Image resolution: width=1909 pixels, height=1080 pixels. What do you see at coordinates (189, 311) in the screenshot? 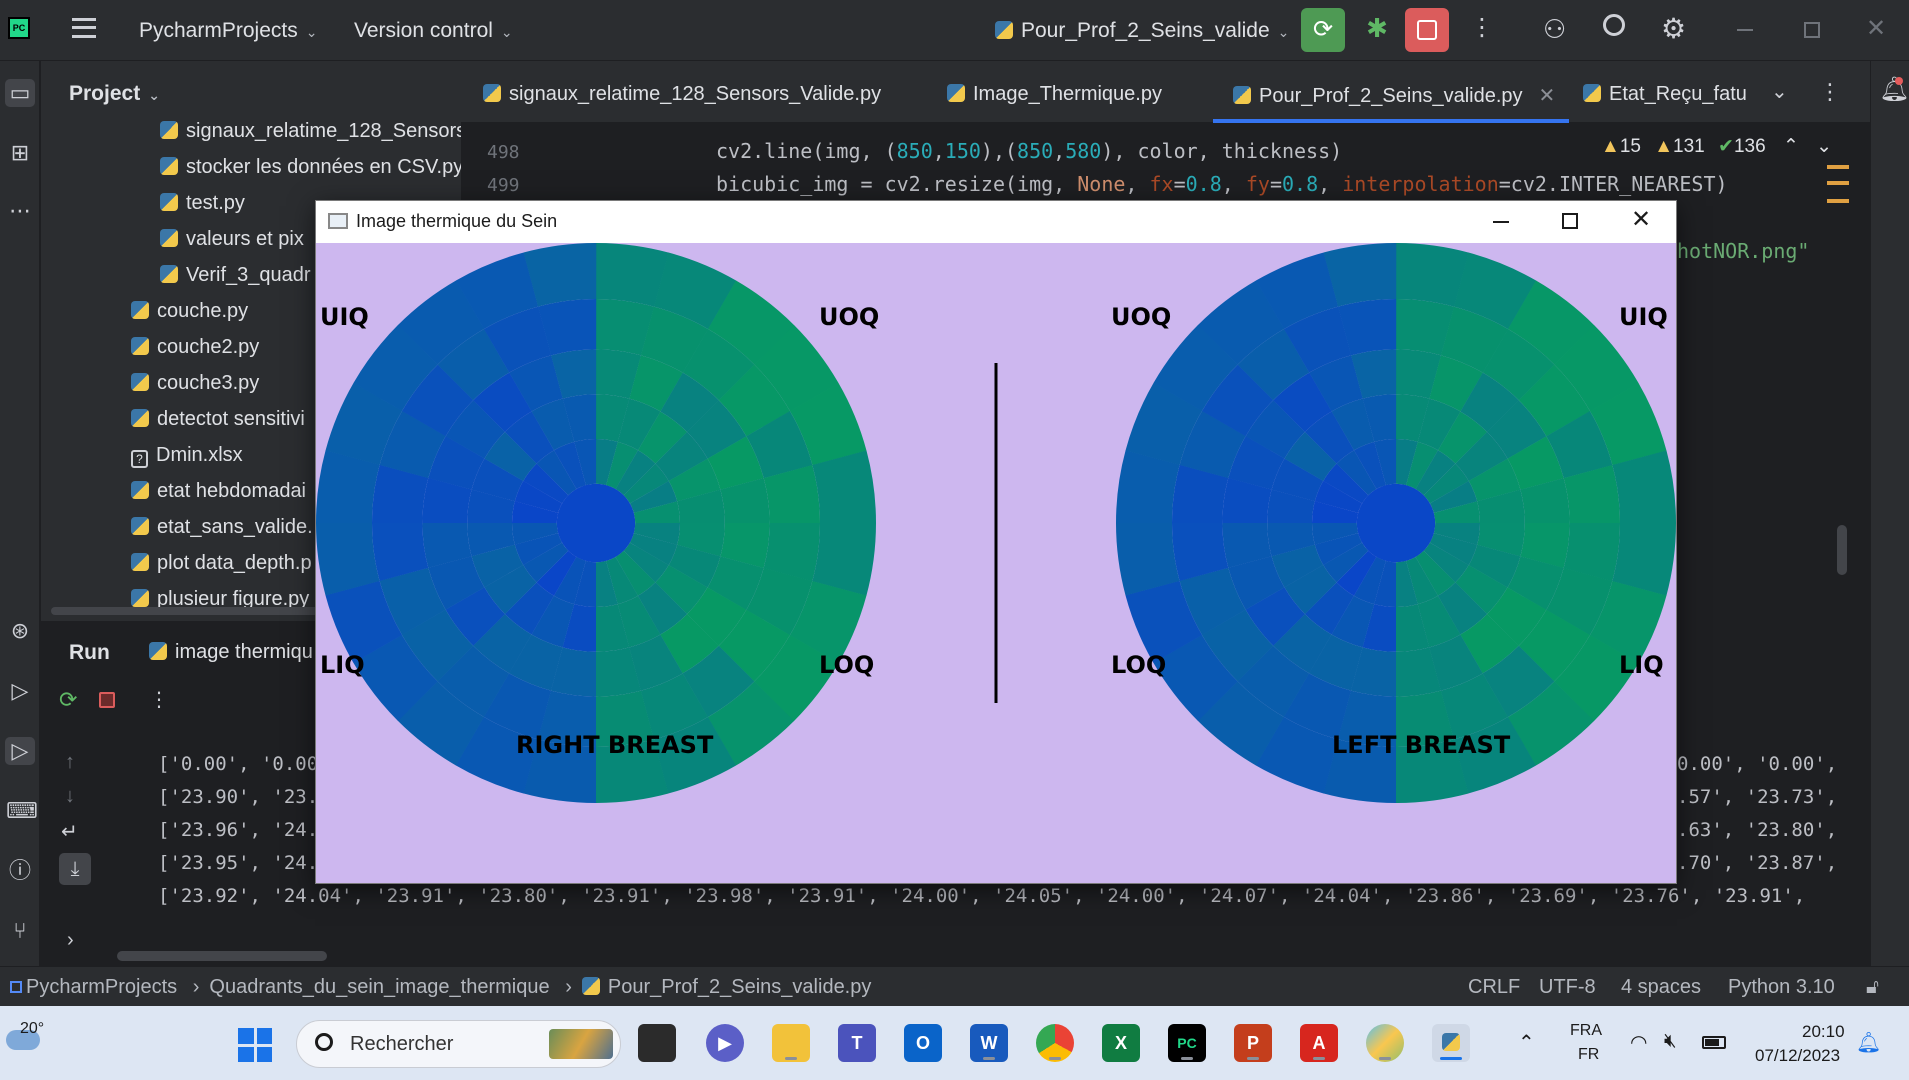
I see `tree-item: couche.py` at bounding box center [189, 311].